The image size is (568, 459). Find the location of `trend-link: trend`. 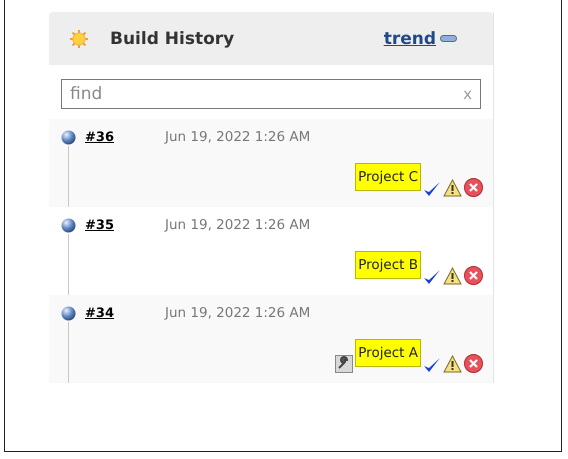

trend-link: trend is located at coordinates (410, 38).